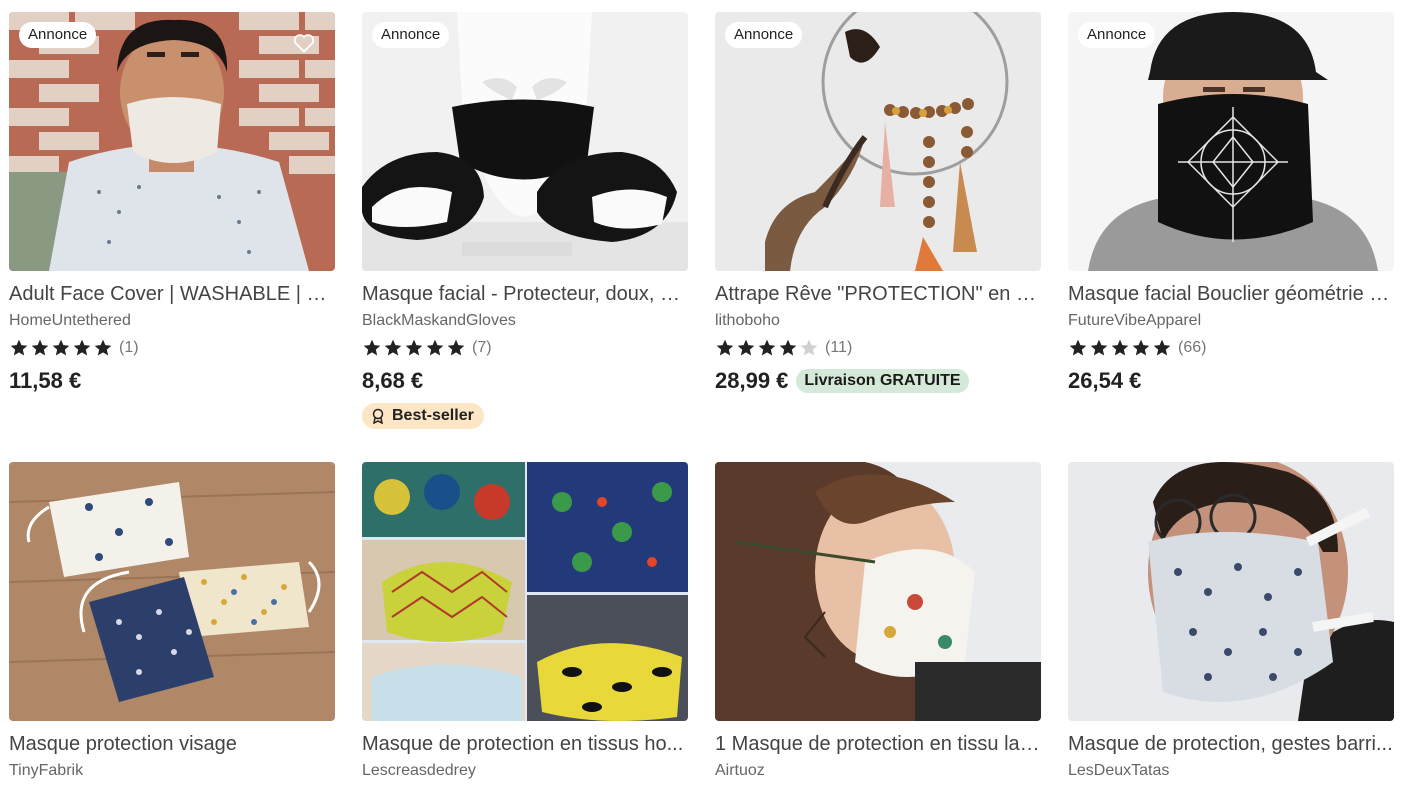 The image size is (1408, 790). What do you see at coordinates (1135, 320) in the screenshot?
I see `shop-name: FutureVibeApparel` at bounding box center [1135, 320].